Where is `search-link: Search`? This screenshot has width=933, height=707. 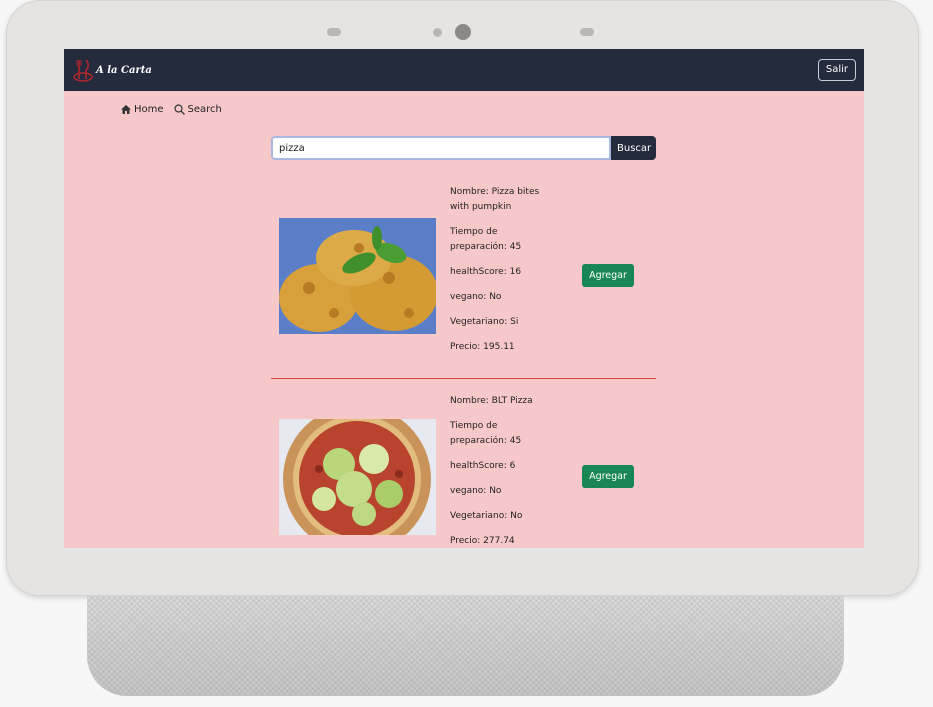
search-link: Search is located at coordinates (197, 109).